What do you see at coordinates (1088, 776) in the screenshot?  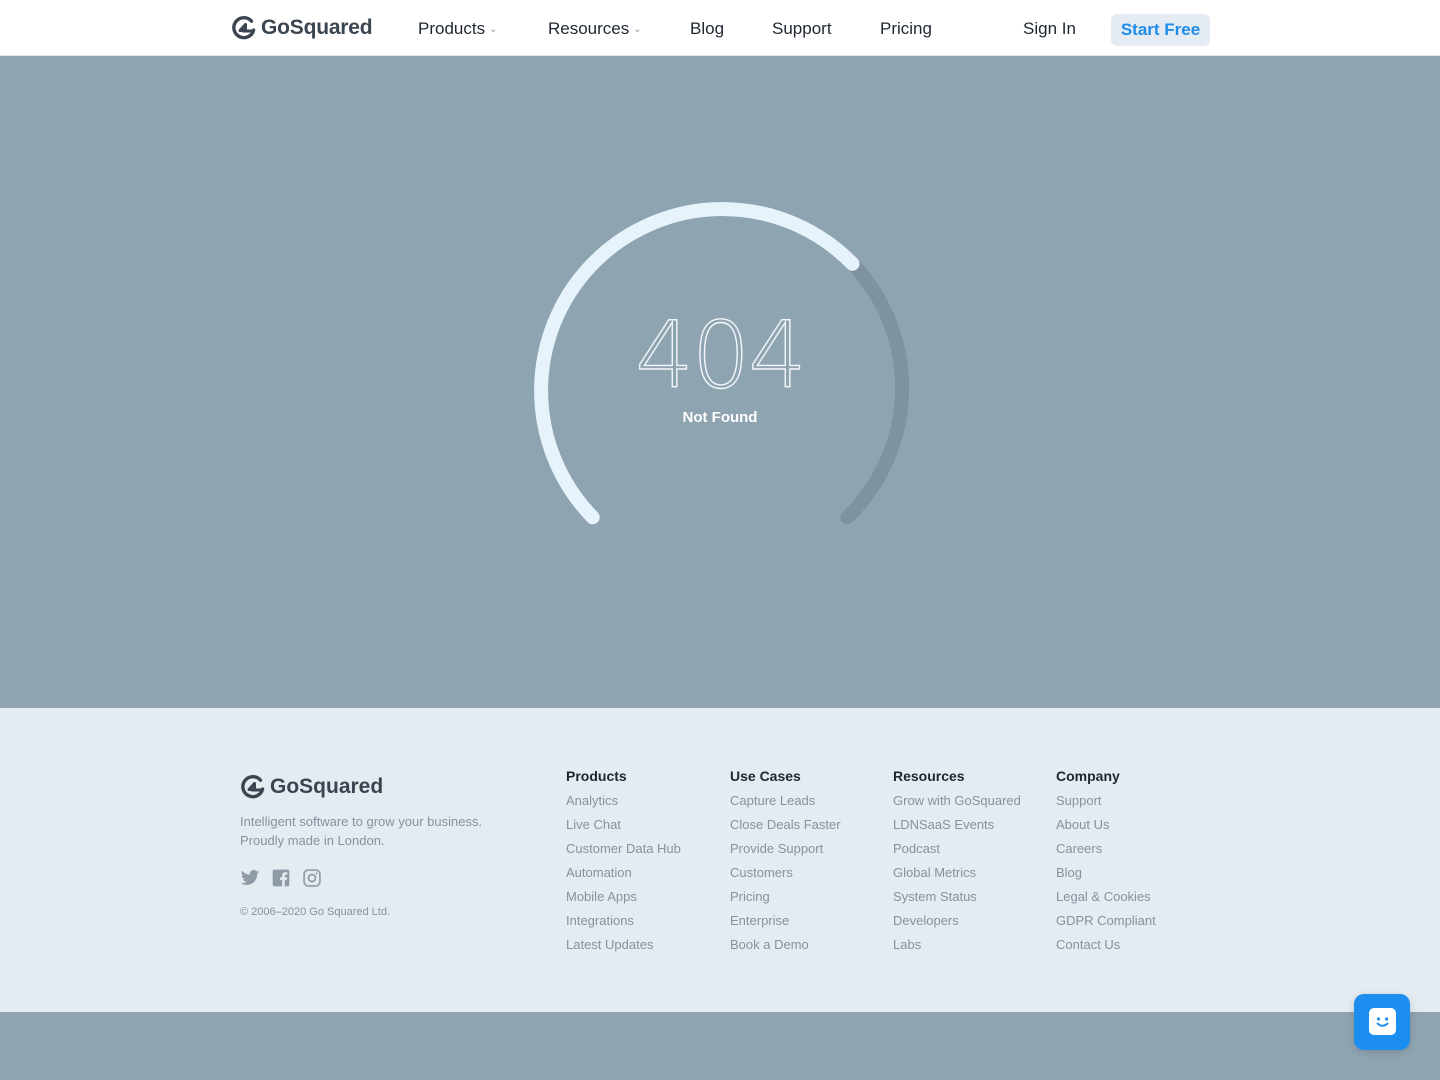 I see `footer-column-title: Company` at bounding box center [1088, 776].